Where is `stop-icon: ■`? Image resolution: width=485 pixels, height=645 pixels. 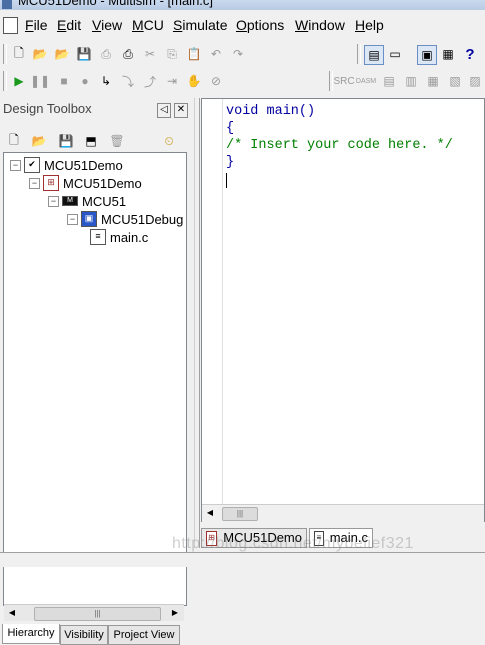
stop-icon: ■ is located at coordinates (64, 81).